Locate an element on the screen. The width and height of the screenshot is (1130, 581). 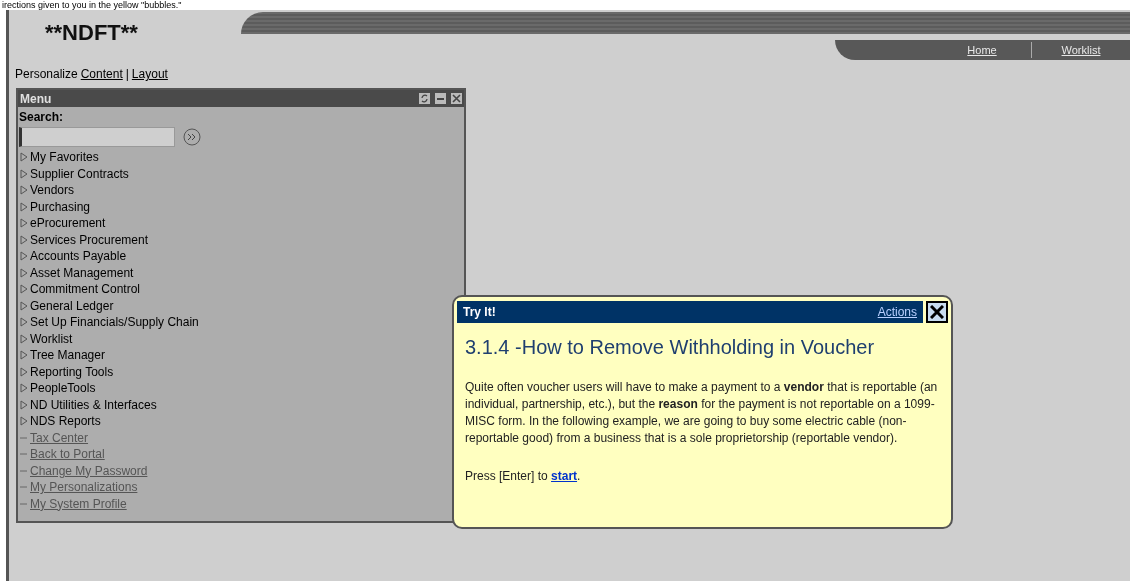
menu-folder: Worklist is located at coordinates (51, 338).